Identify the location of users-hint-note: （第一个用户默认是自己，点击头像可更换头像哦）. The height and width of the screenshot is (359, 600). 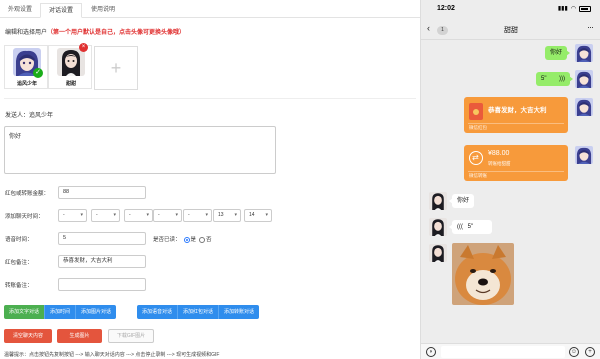
(116, 33).